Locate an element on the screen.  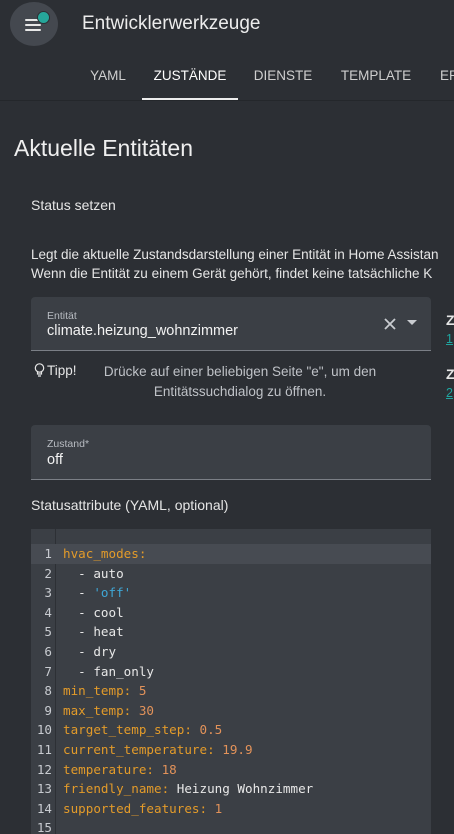
yaml-value: 'off' is located at coordinates (112, 593).